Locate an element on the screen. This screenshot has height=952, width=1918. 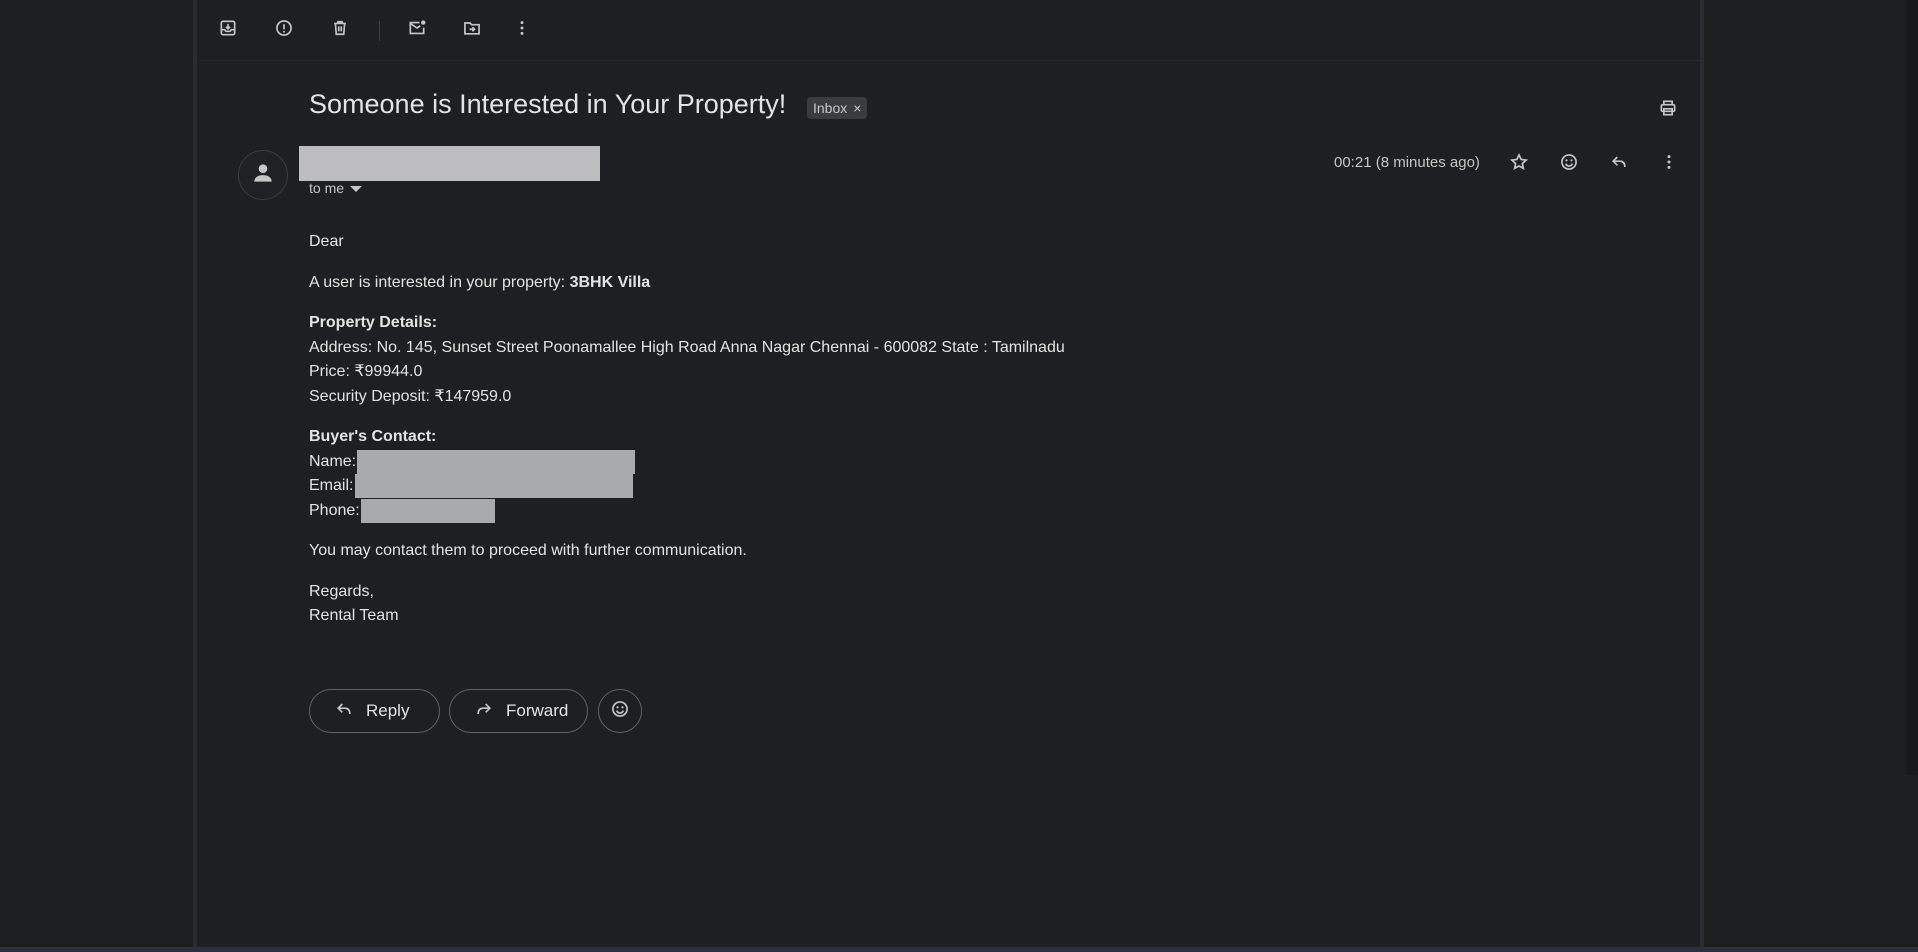
caret-down-icon is located at coordinates (356, 189).